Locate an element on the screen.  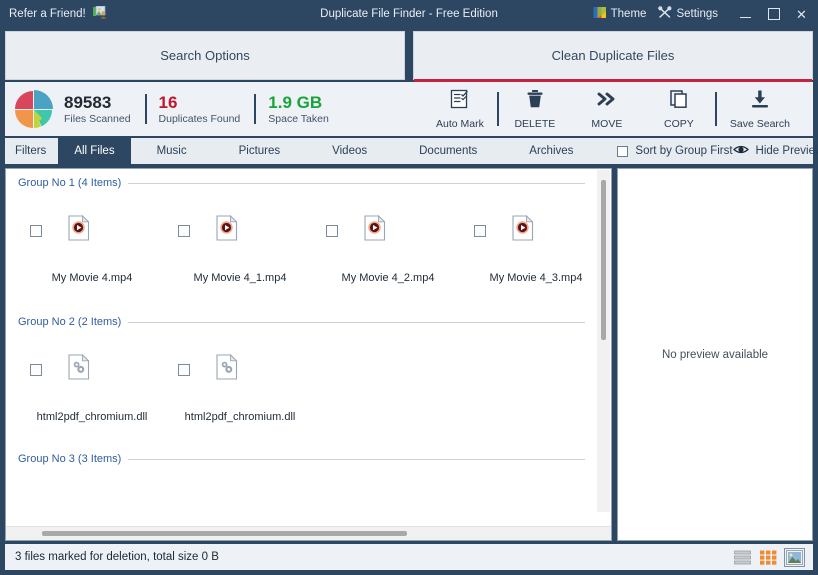
filter-chip-all-files-label: All Files is located at coordinates (94, 151).